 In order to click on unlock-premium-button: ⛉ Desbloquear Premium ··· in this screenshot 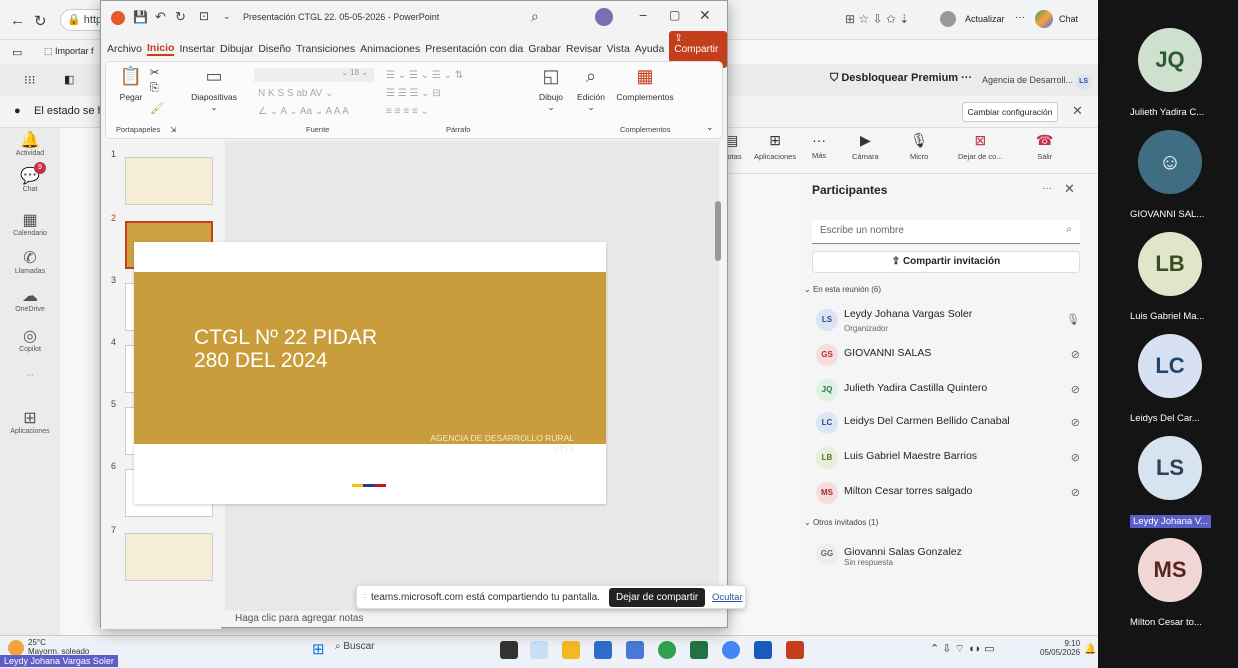, I will do `click(901, 78)`.